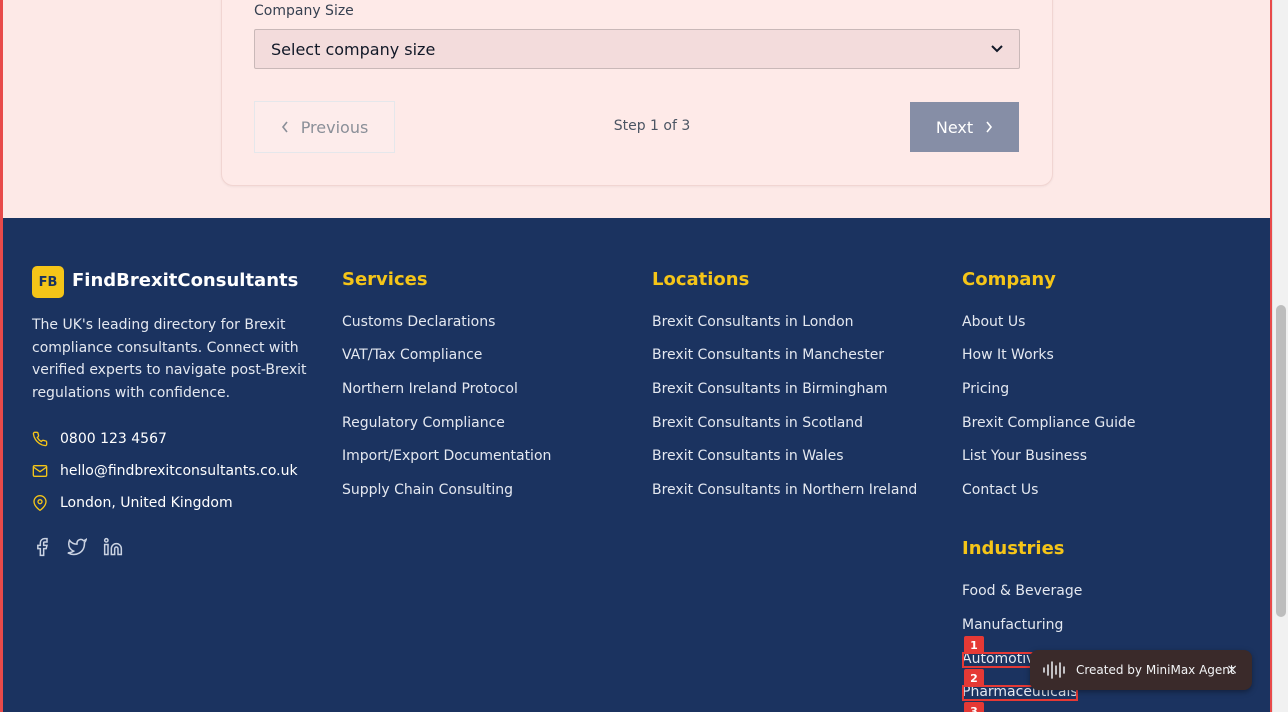  What do you see at coordinates (77, 547) in the screenshot?
I see `twitter-icon` at bounding box center [77, 547].